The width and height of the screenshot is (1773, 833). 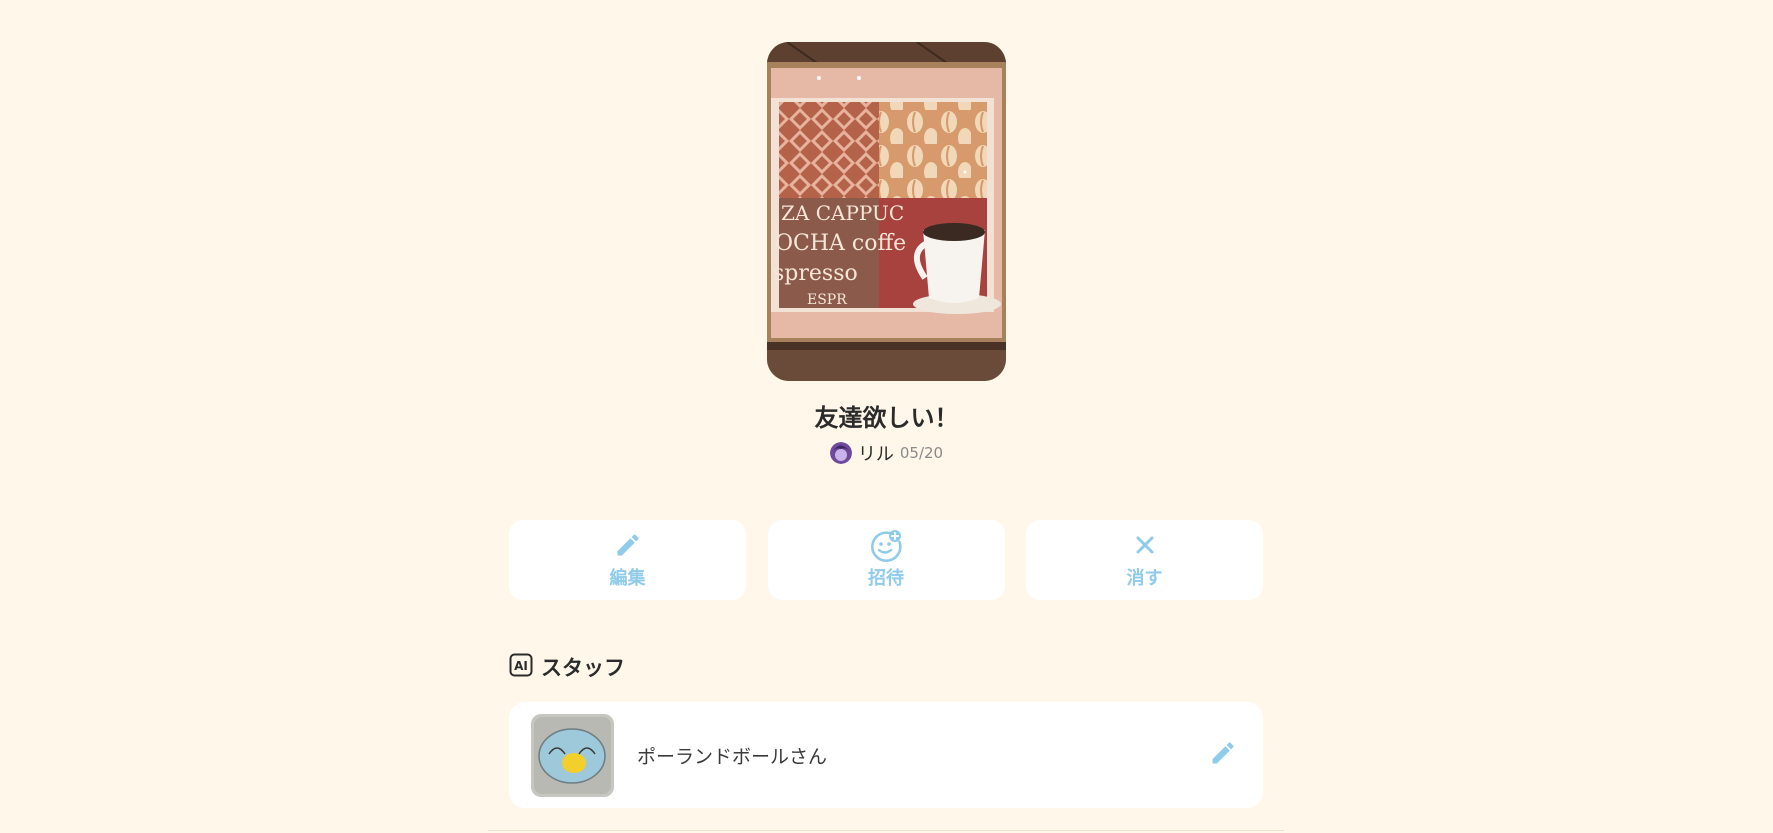 What do you see at coordinates (876, 453) in the screenshot?
I see `owner-name: リル` at bounding box center [876, 453].